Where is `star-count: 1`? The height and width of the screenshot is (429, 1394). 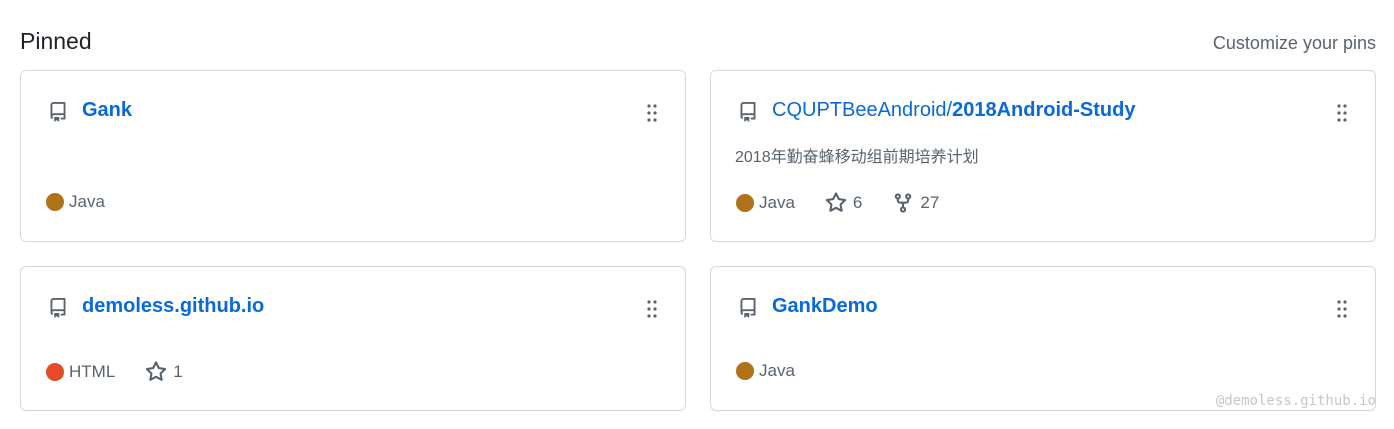 star-count: 1 is located at coordinates (177, 372).